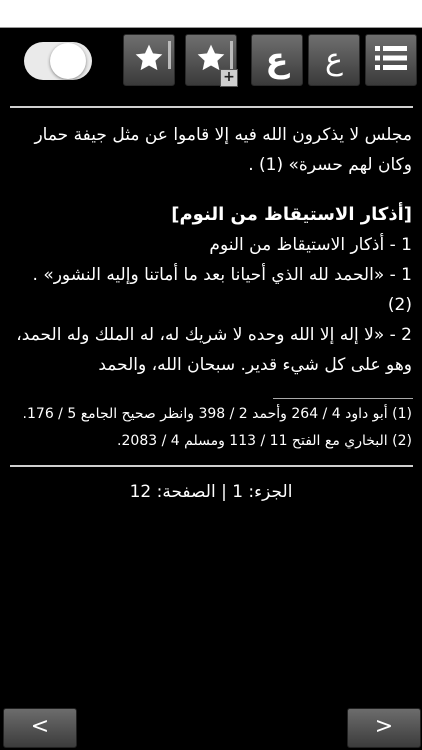 The image size is (422, 750). I want to click on paragraph: 1 - أذكار الاستيقاظ من النوم, so click(310, 245).